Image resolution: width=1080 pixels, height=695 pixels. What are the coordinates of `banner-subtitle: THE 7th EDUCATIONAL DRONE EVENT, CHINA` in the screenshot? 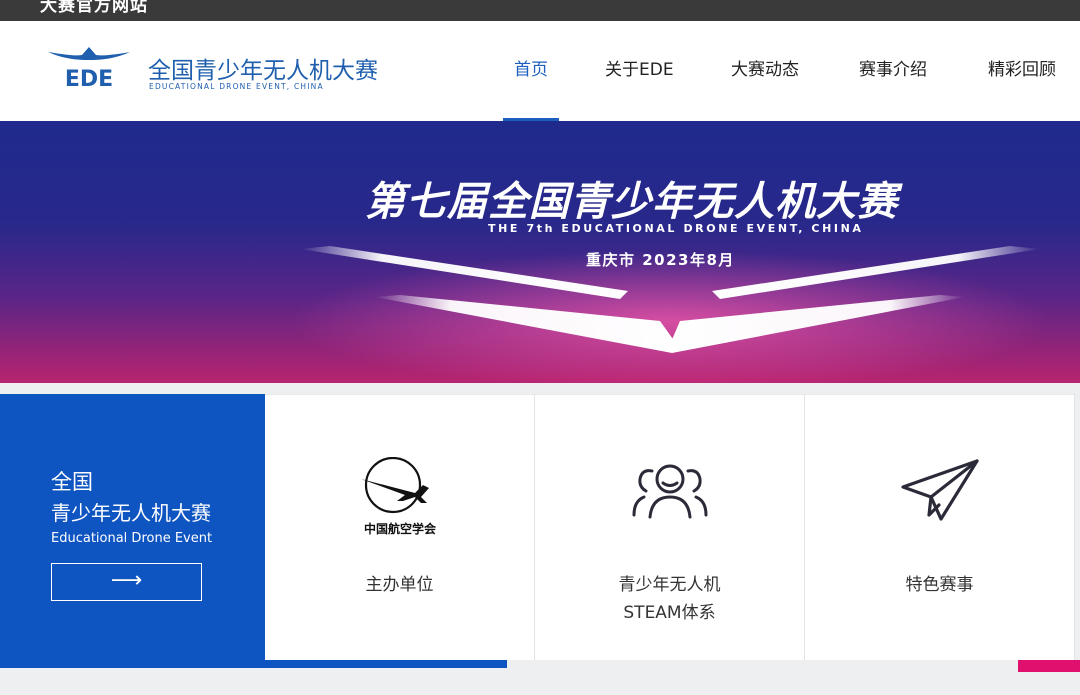 It's located at (676, 228).